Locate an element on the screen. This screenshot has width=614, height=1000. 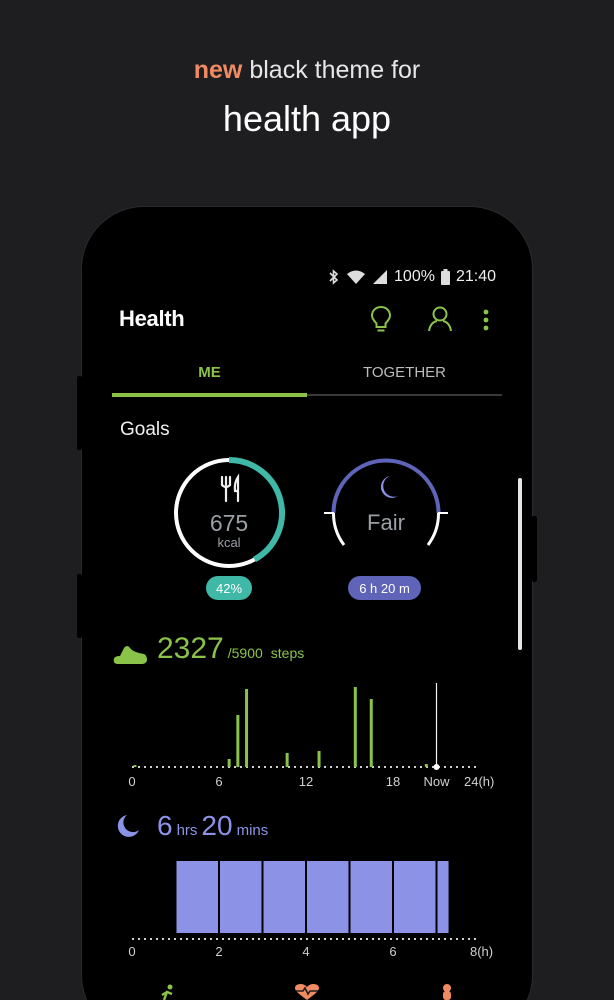
sleep-tick-label: 0 is located at coordinates (132, 951).